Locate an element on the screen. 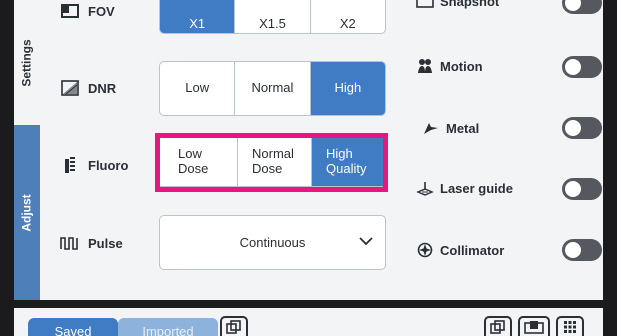 The image size is (617, 336). pulse-icon is located at coordinates (70, 243).